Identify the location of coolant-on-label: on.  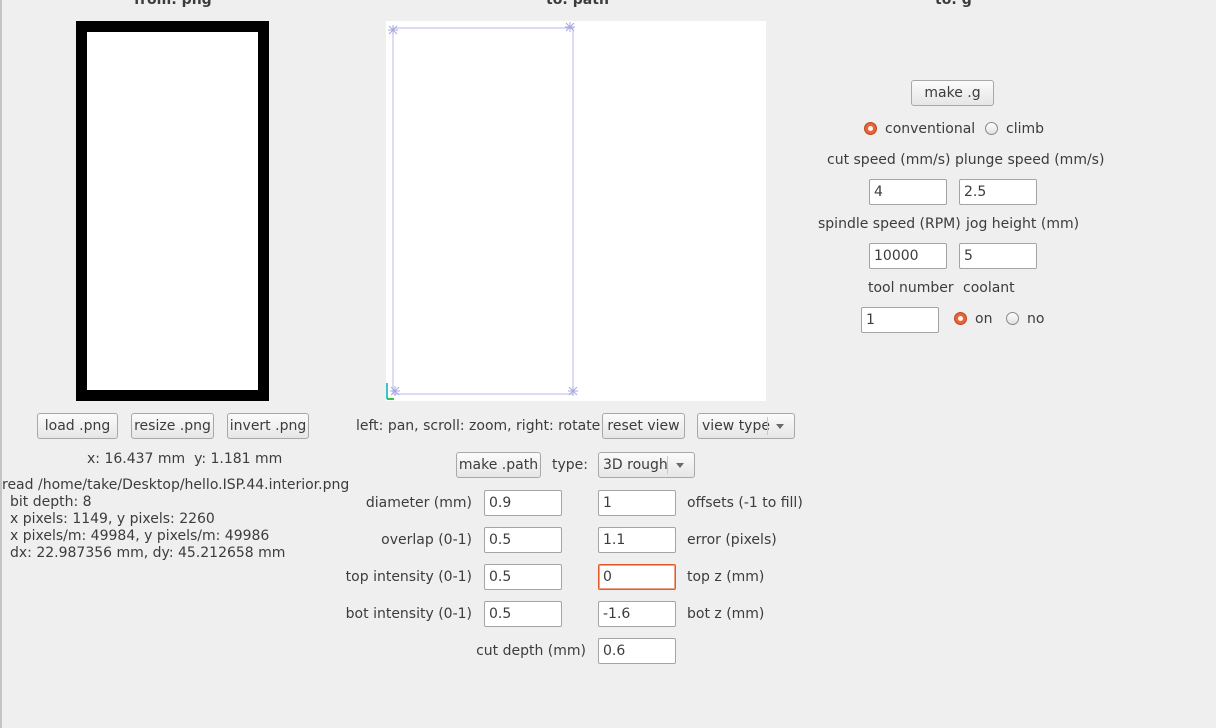
(984, 319).